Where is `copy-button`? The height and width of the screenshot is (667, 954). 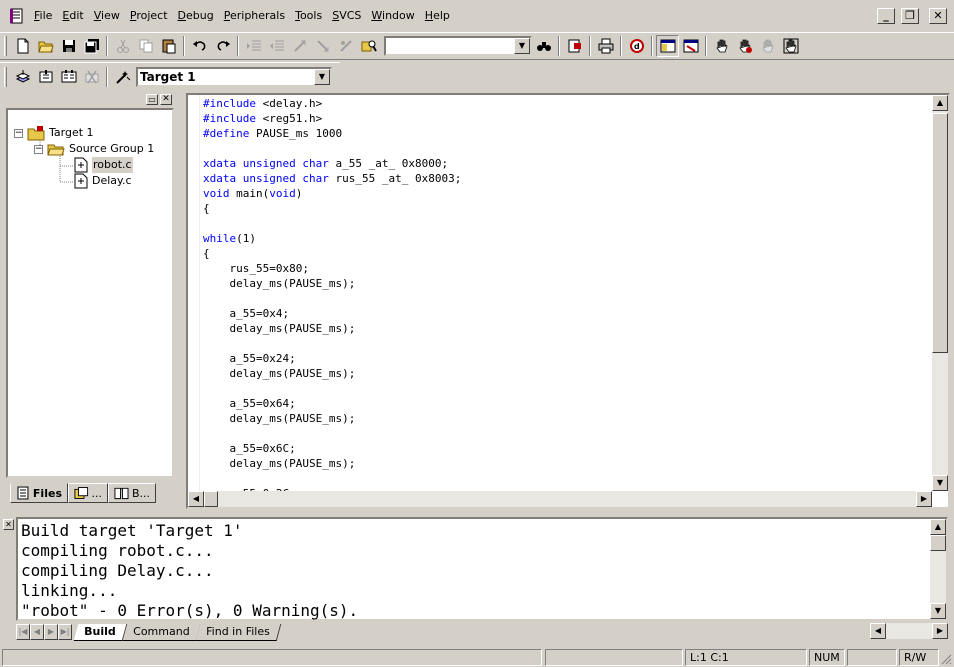 copy-button is located at coordinates (145, 46).